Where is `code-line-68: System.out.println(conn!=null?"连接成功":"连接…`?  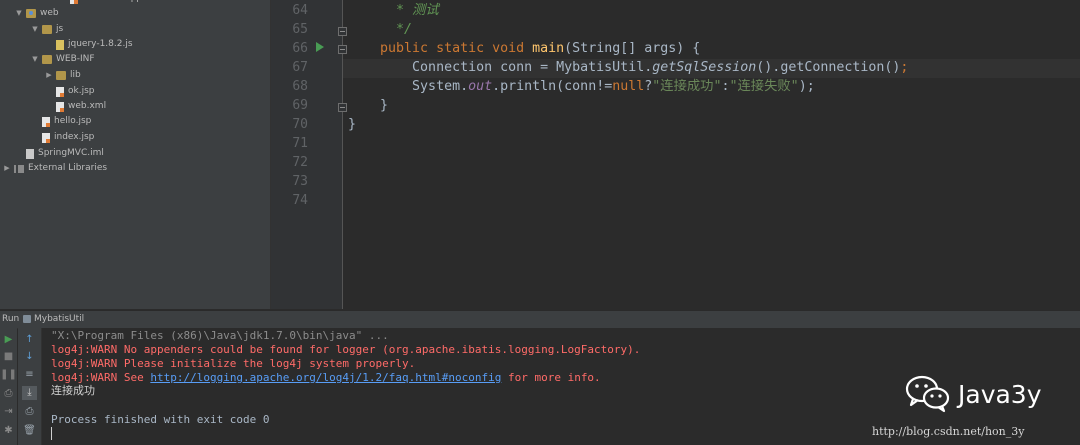
code-line-68: System.out.println(conn!=null?"连接成功":"连接… is located at coordinates (581, 86).